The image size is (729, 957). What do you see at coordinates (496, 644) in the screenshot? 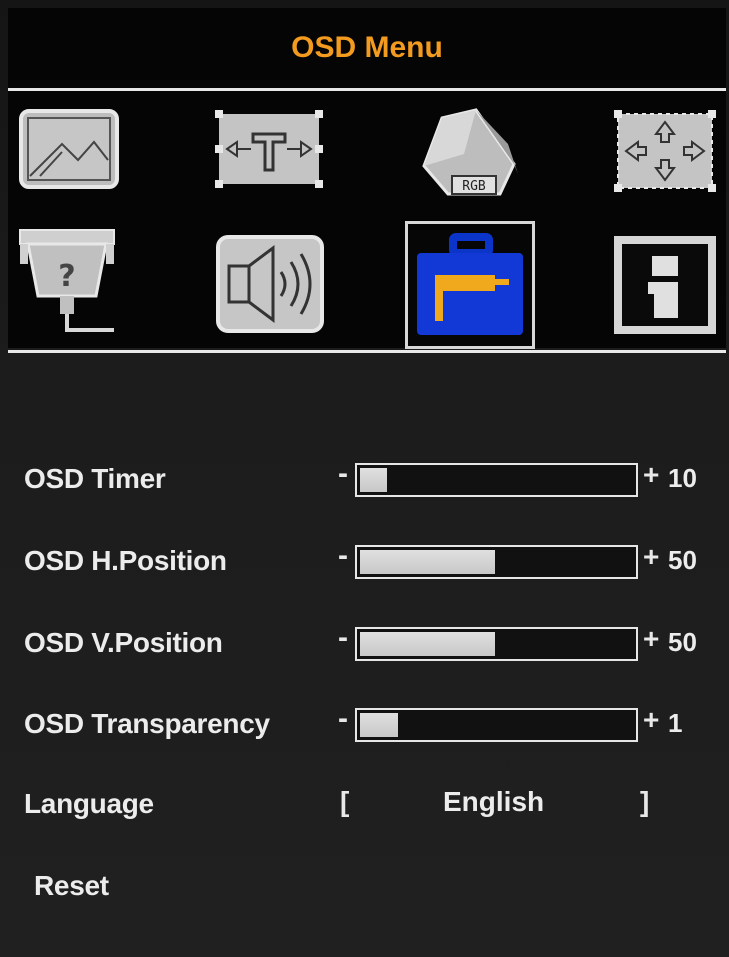
I see `osd-v-position-slider` at bounding box center [496, 644].